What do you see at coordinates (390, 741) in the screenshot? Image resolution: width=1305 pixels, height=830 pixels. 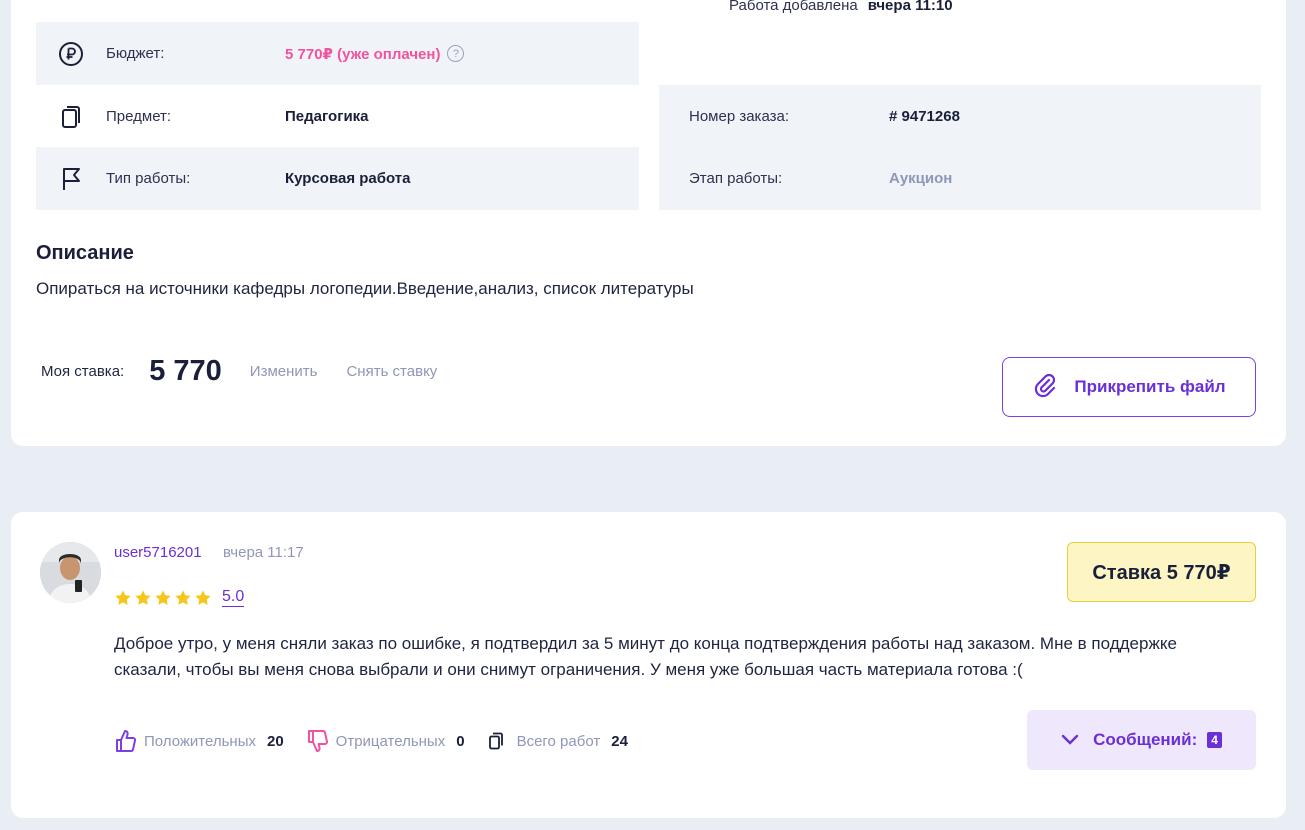 I see `negative-label: Отрицательных` at bounding box center [390, 741].